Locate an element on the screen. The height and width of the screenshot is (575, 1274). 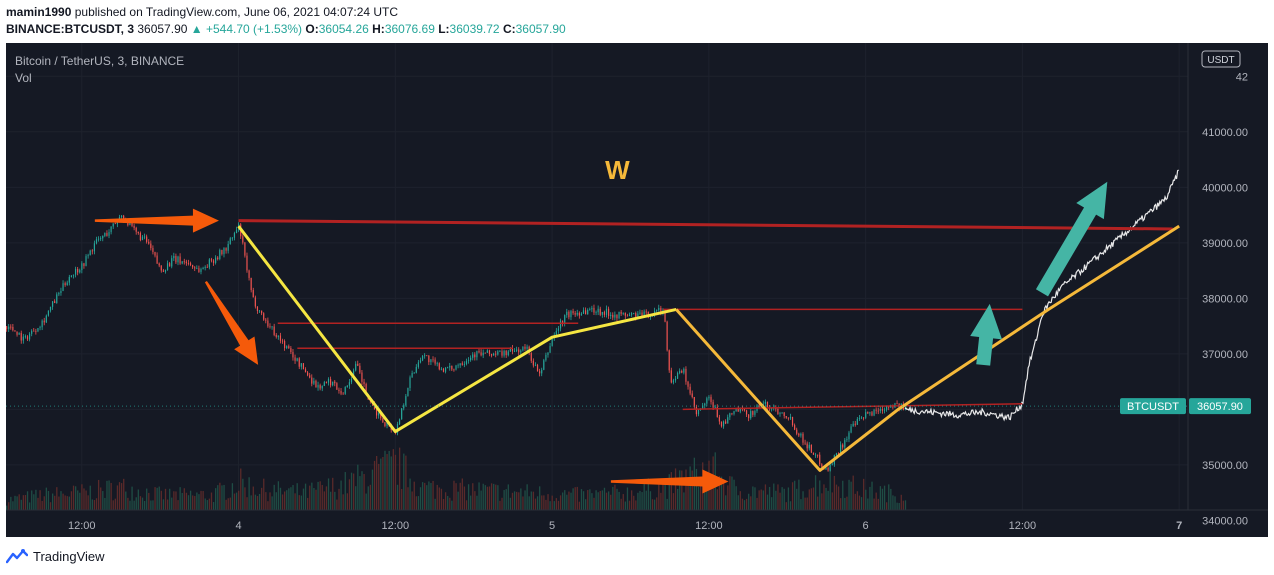
projection-path is located at coordinates (1041, 295).